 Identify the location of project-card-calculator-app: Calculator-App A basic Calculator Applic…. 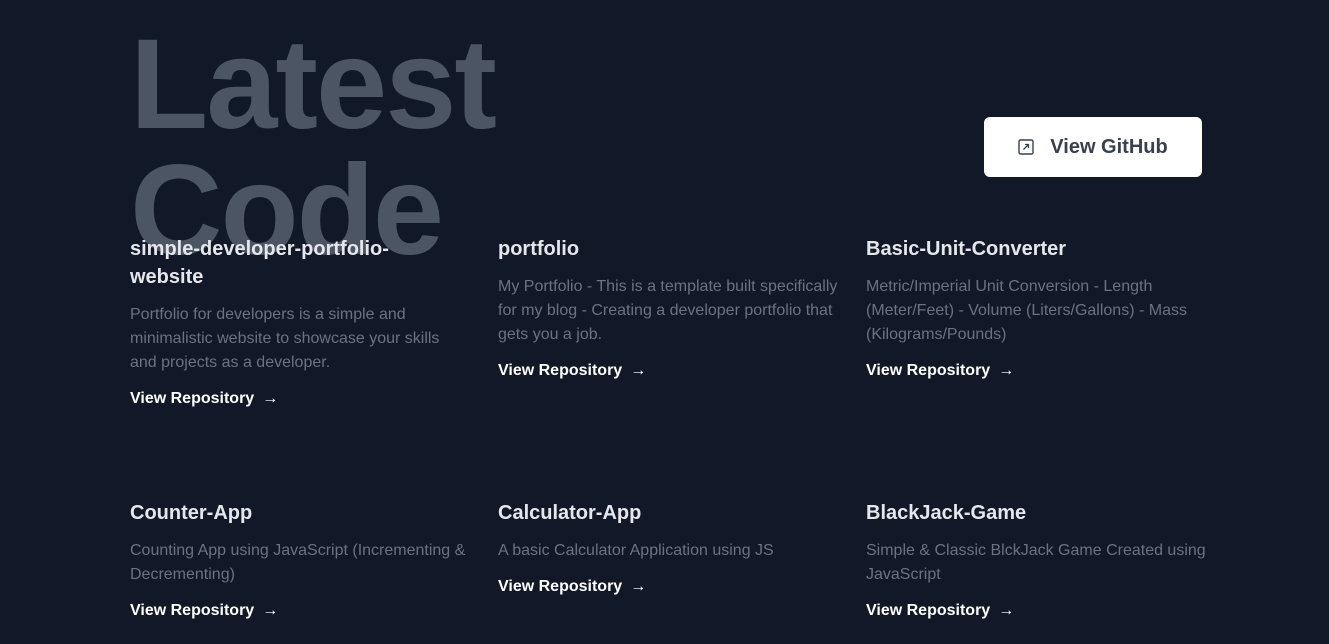
(668, 549).